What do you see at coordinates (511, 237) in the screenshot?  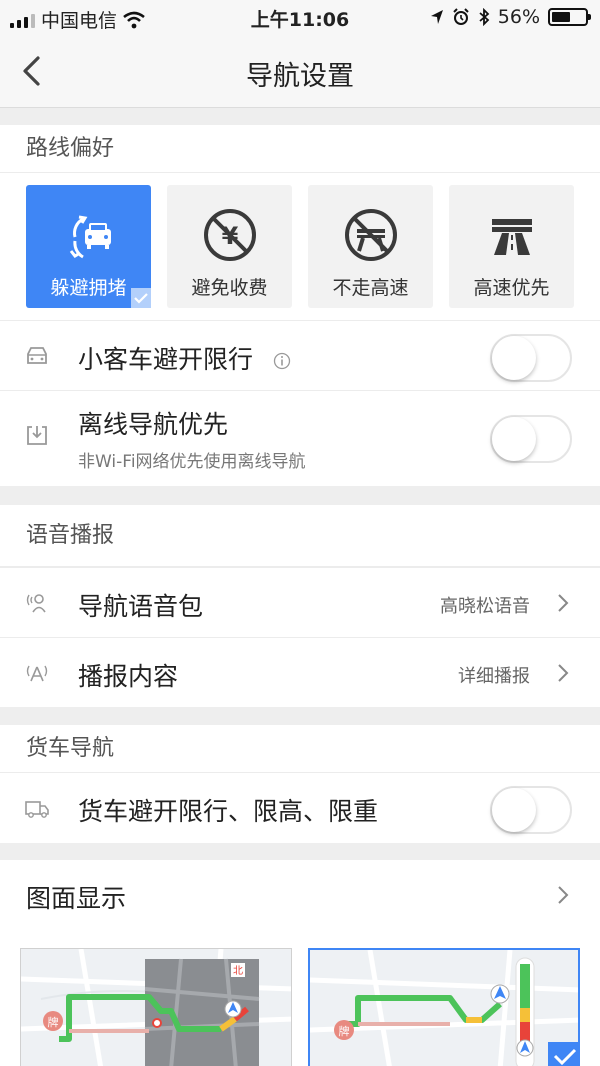 I see `highway-icon` at bounding box center [511, 237].